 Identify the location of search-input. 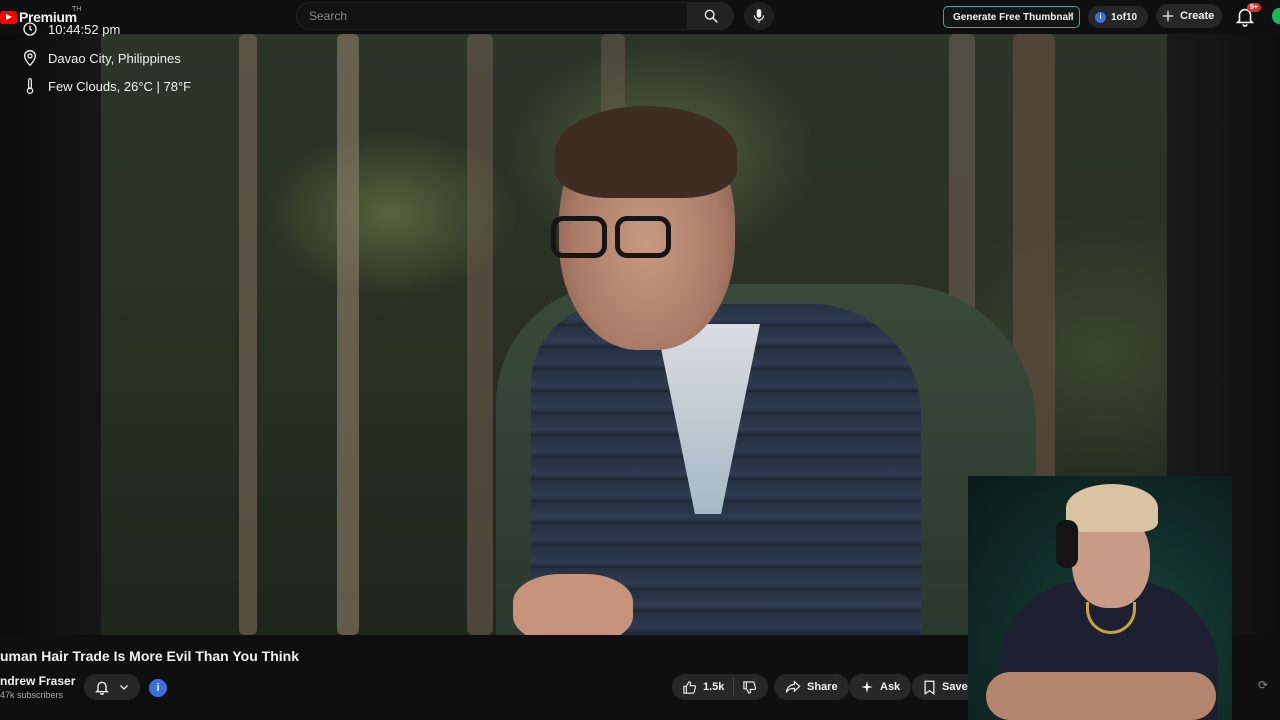
(498, 16).